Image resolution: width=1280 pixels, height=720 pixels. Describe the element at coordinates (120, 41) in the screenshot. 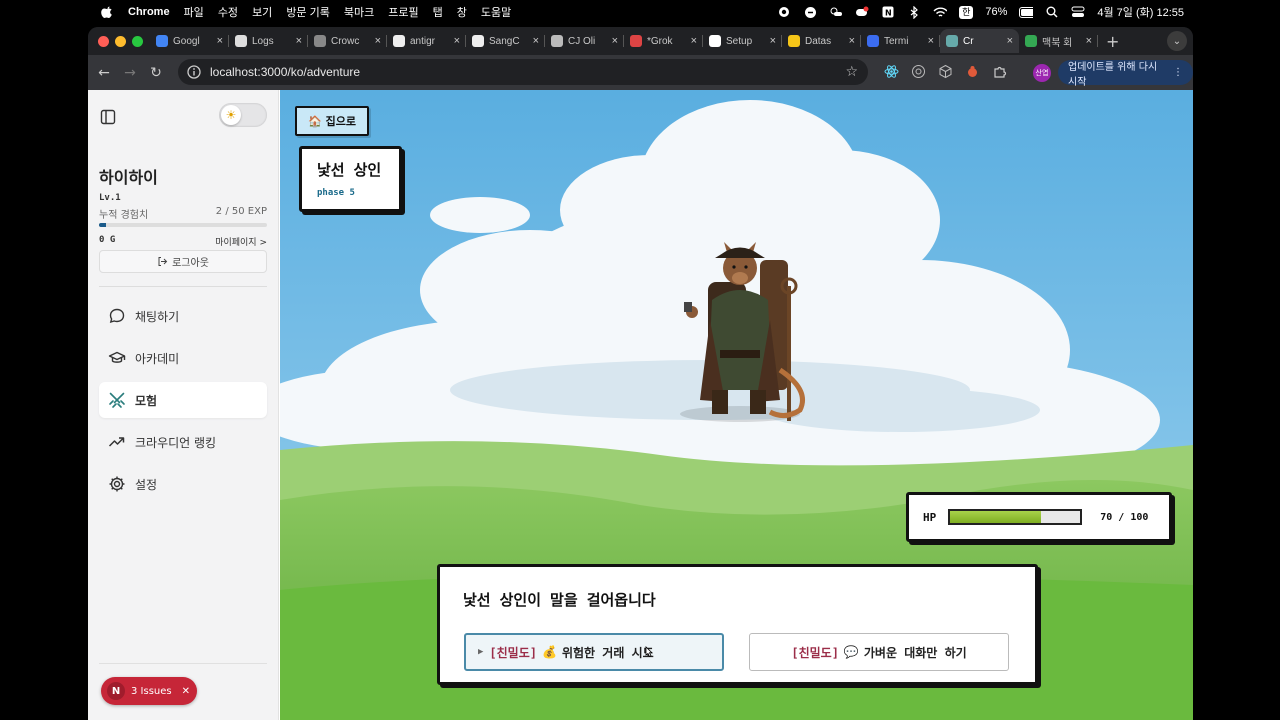

I see `minimize-window-button` at that location.